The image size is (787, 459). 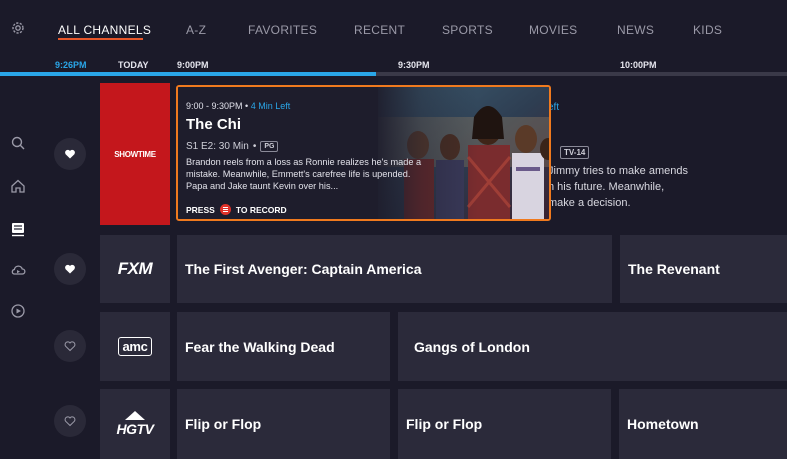 I want to click on bg-description-line: n his future. Meanwhile,, so click(x=606, y=187).